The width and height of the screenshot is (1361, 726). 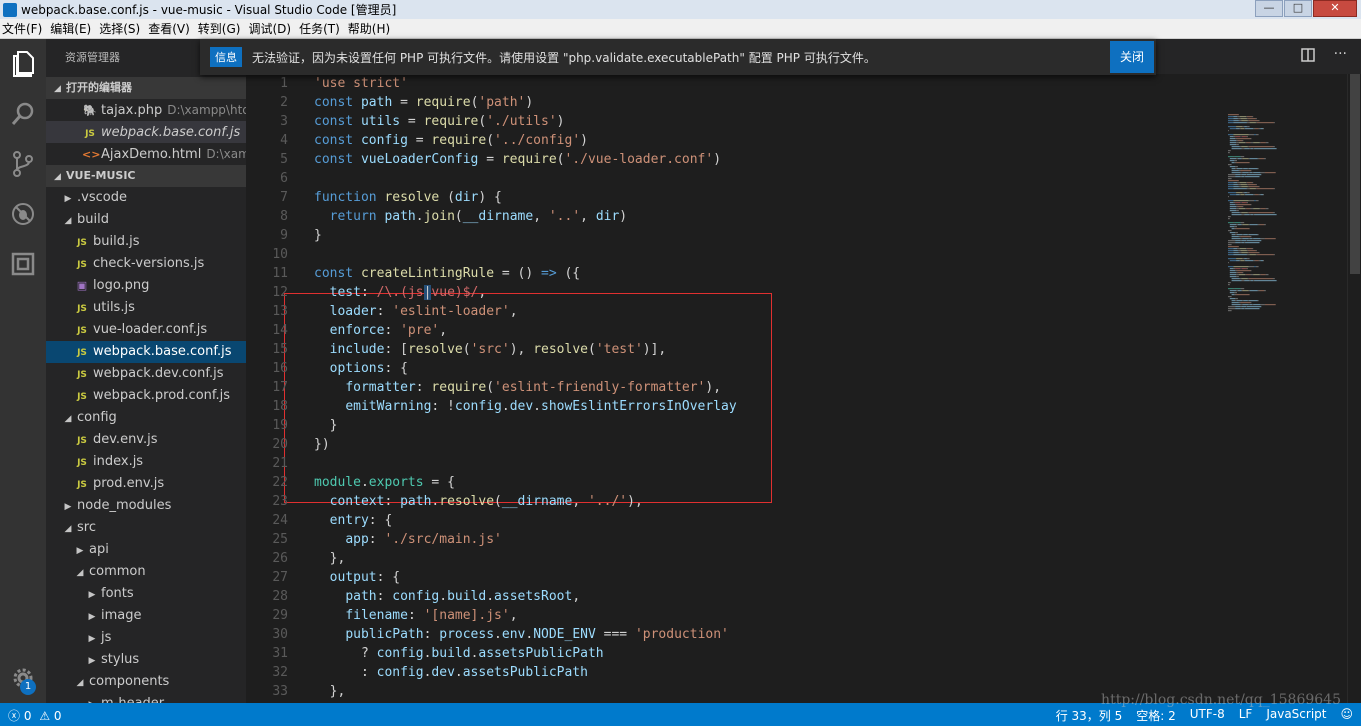 What do you see at coordinates (1286, 388) in the screenshot?
I see `minimap` at bounding box center [1286, 388].